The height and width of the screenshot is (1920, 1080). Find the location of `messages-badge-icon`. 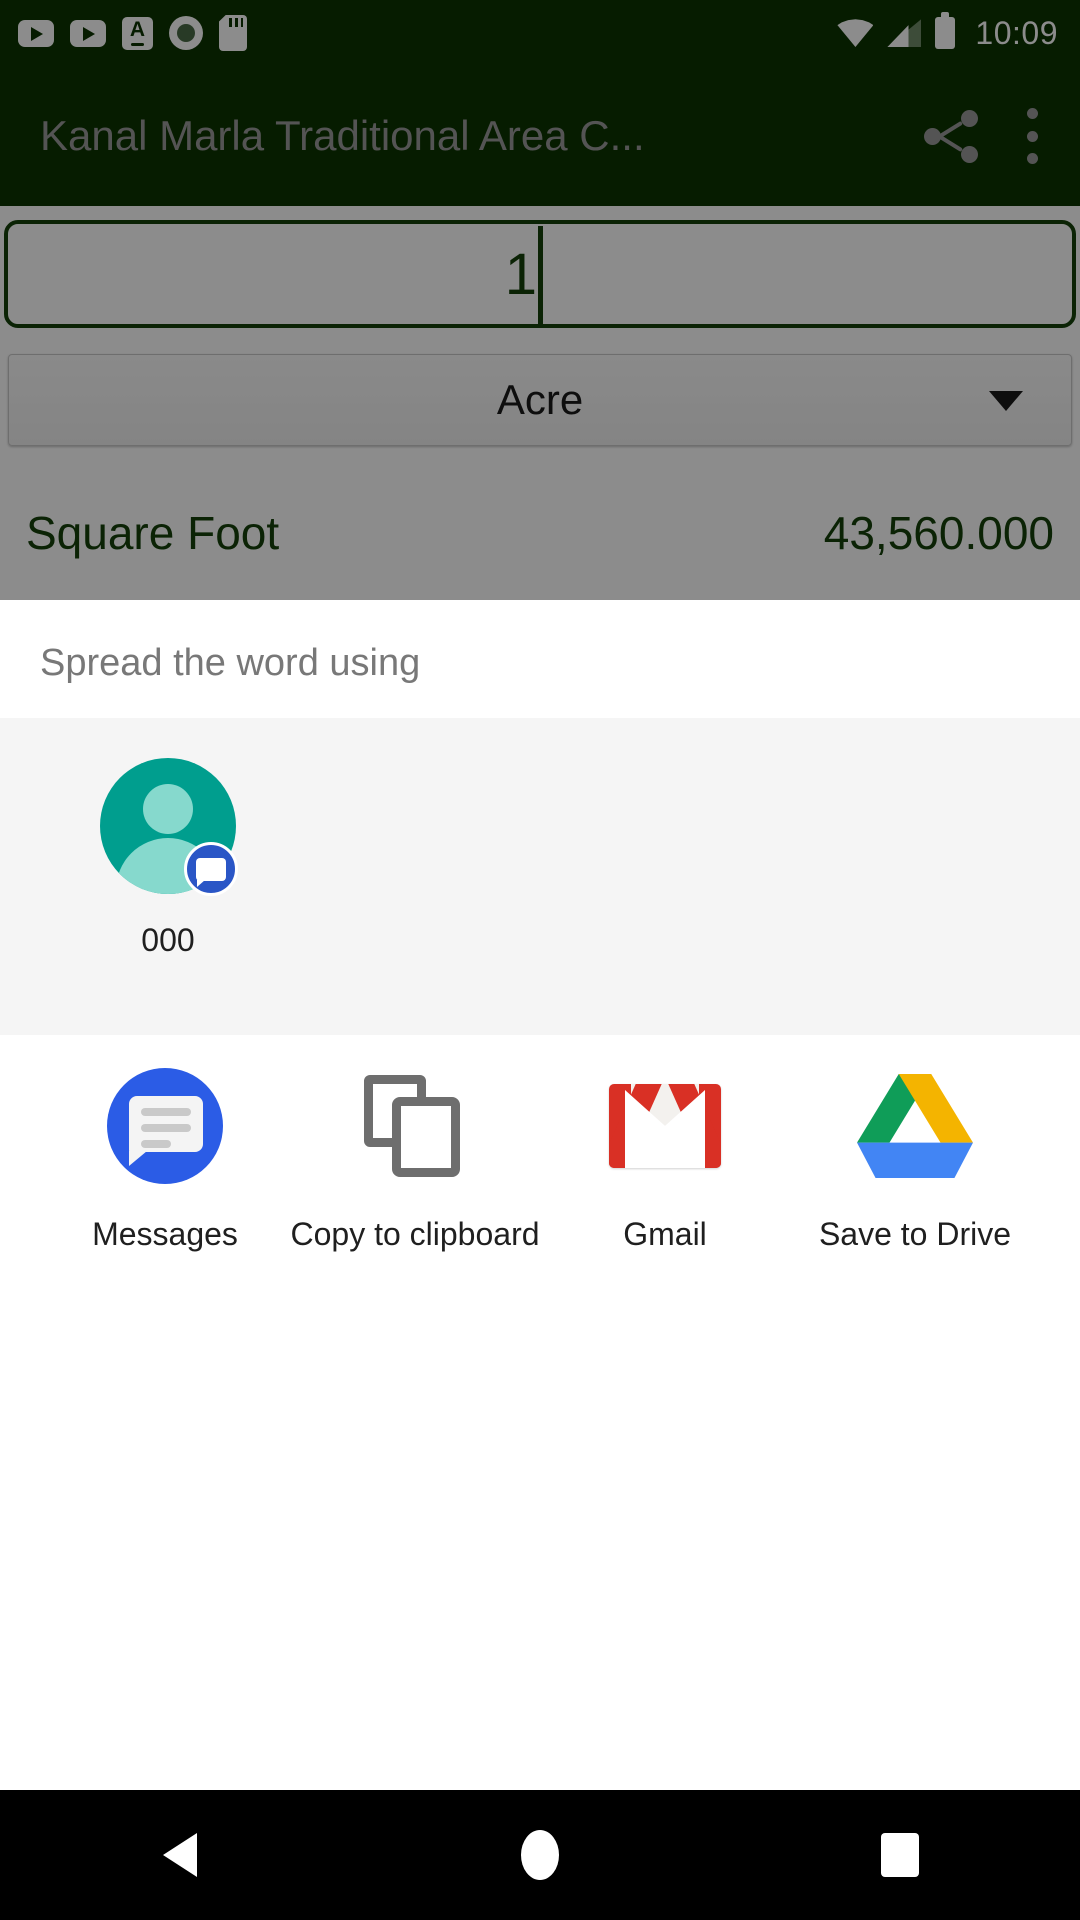

messages-badge-icon is located at coordinates (211, 869).